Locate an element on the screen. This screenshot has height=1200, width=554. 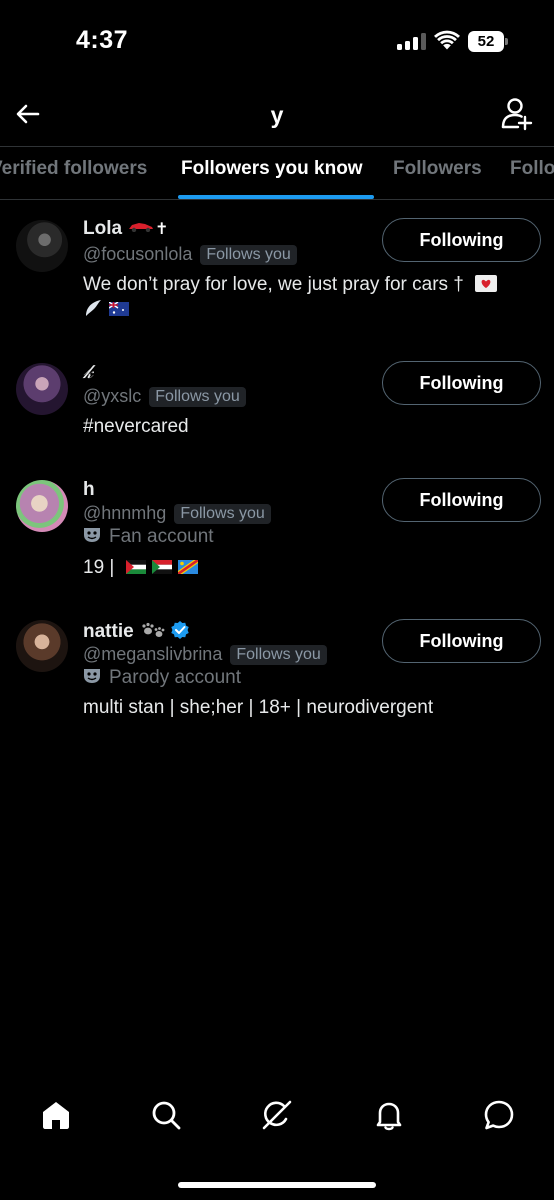
user-handle: @focusonlola Follows you is located at coordinates (190, 254).